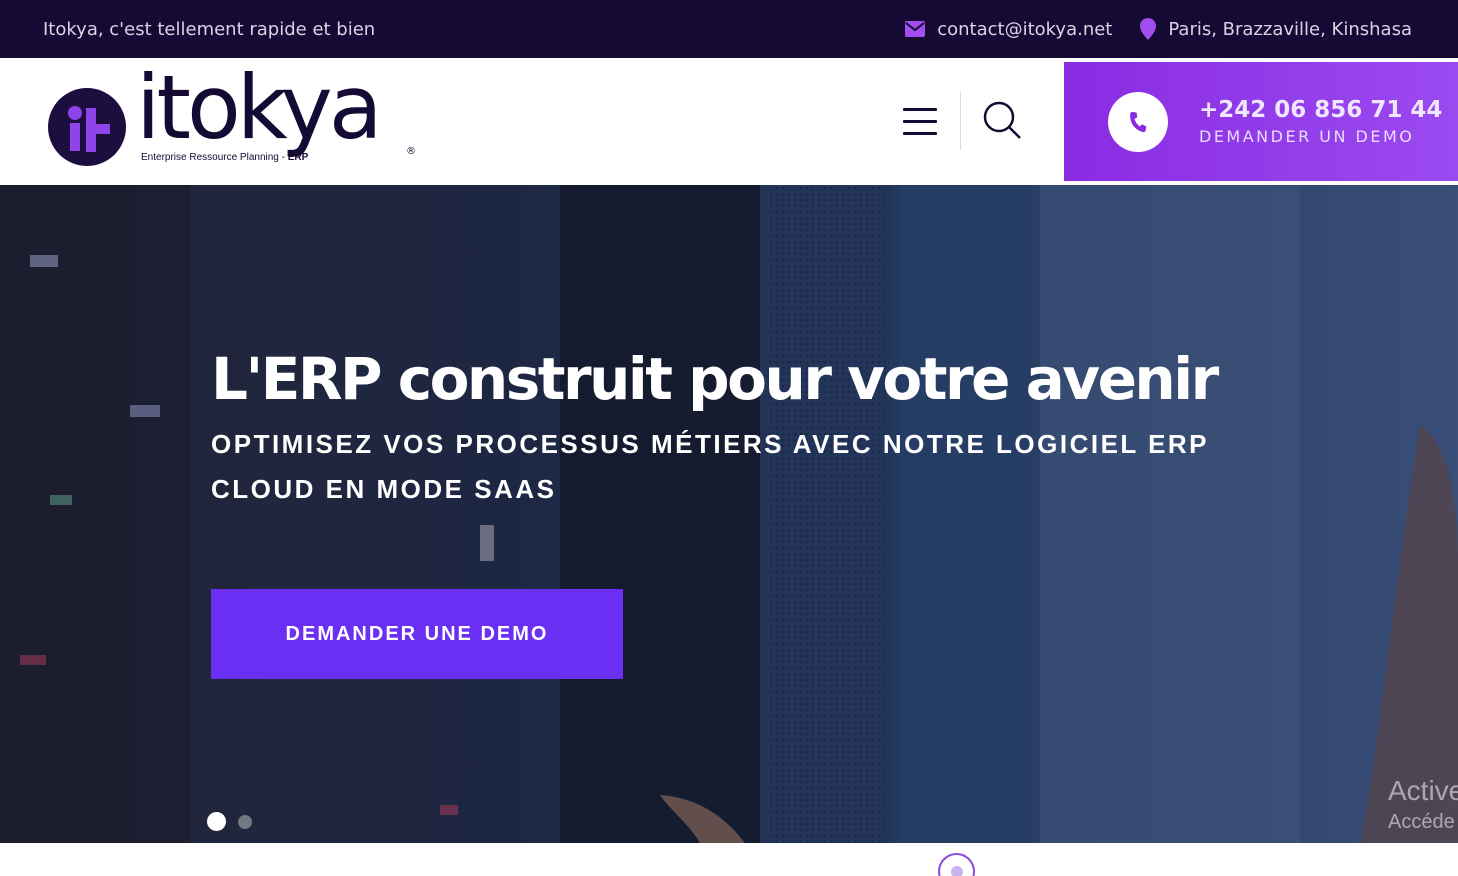  I want to click on logo-mark, so click(87, 127).